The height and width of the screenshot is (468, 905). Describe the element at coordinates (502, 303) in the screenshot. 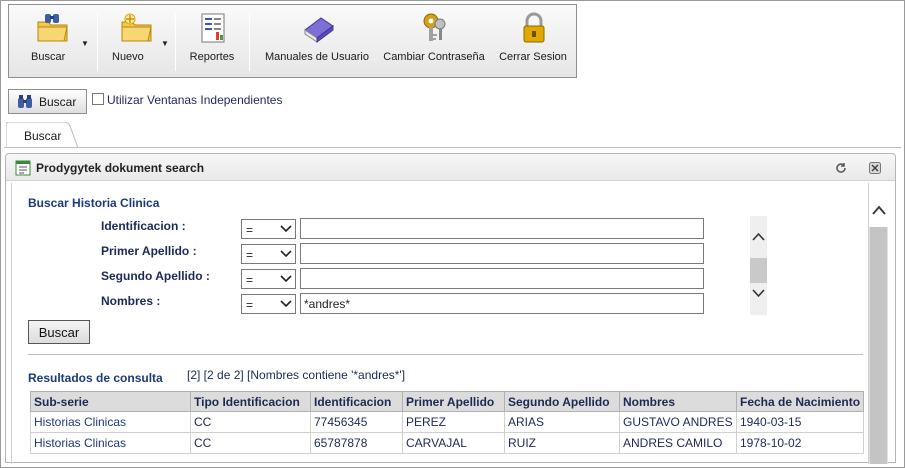

I see `nombres-input` at that location.